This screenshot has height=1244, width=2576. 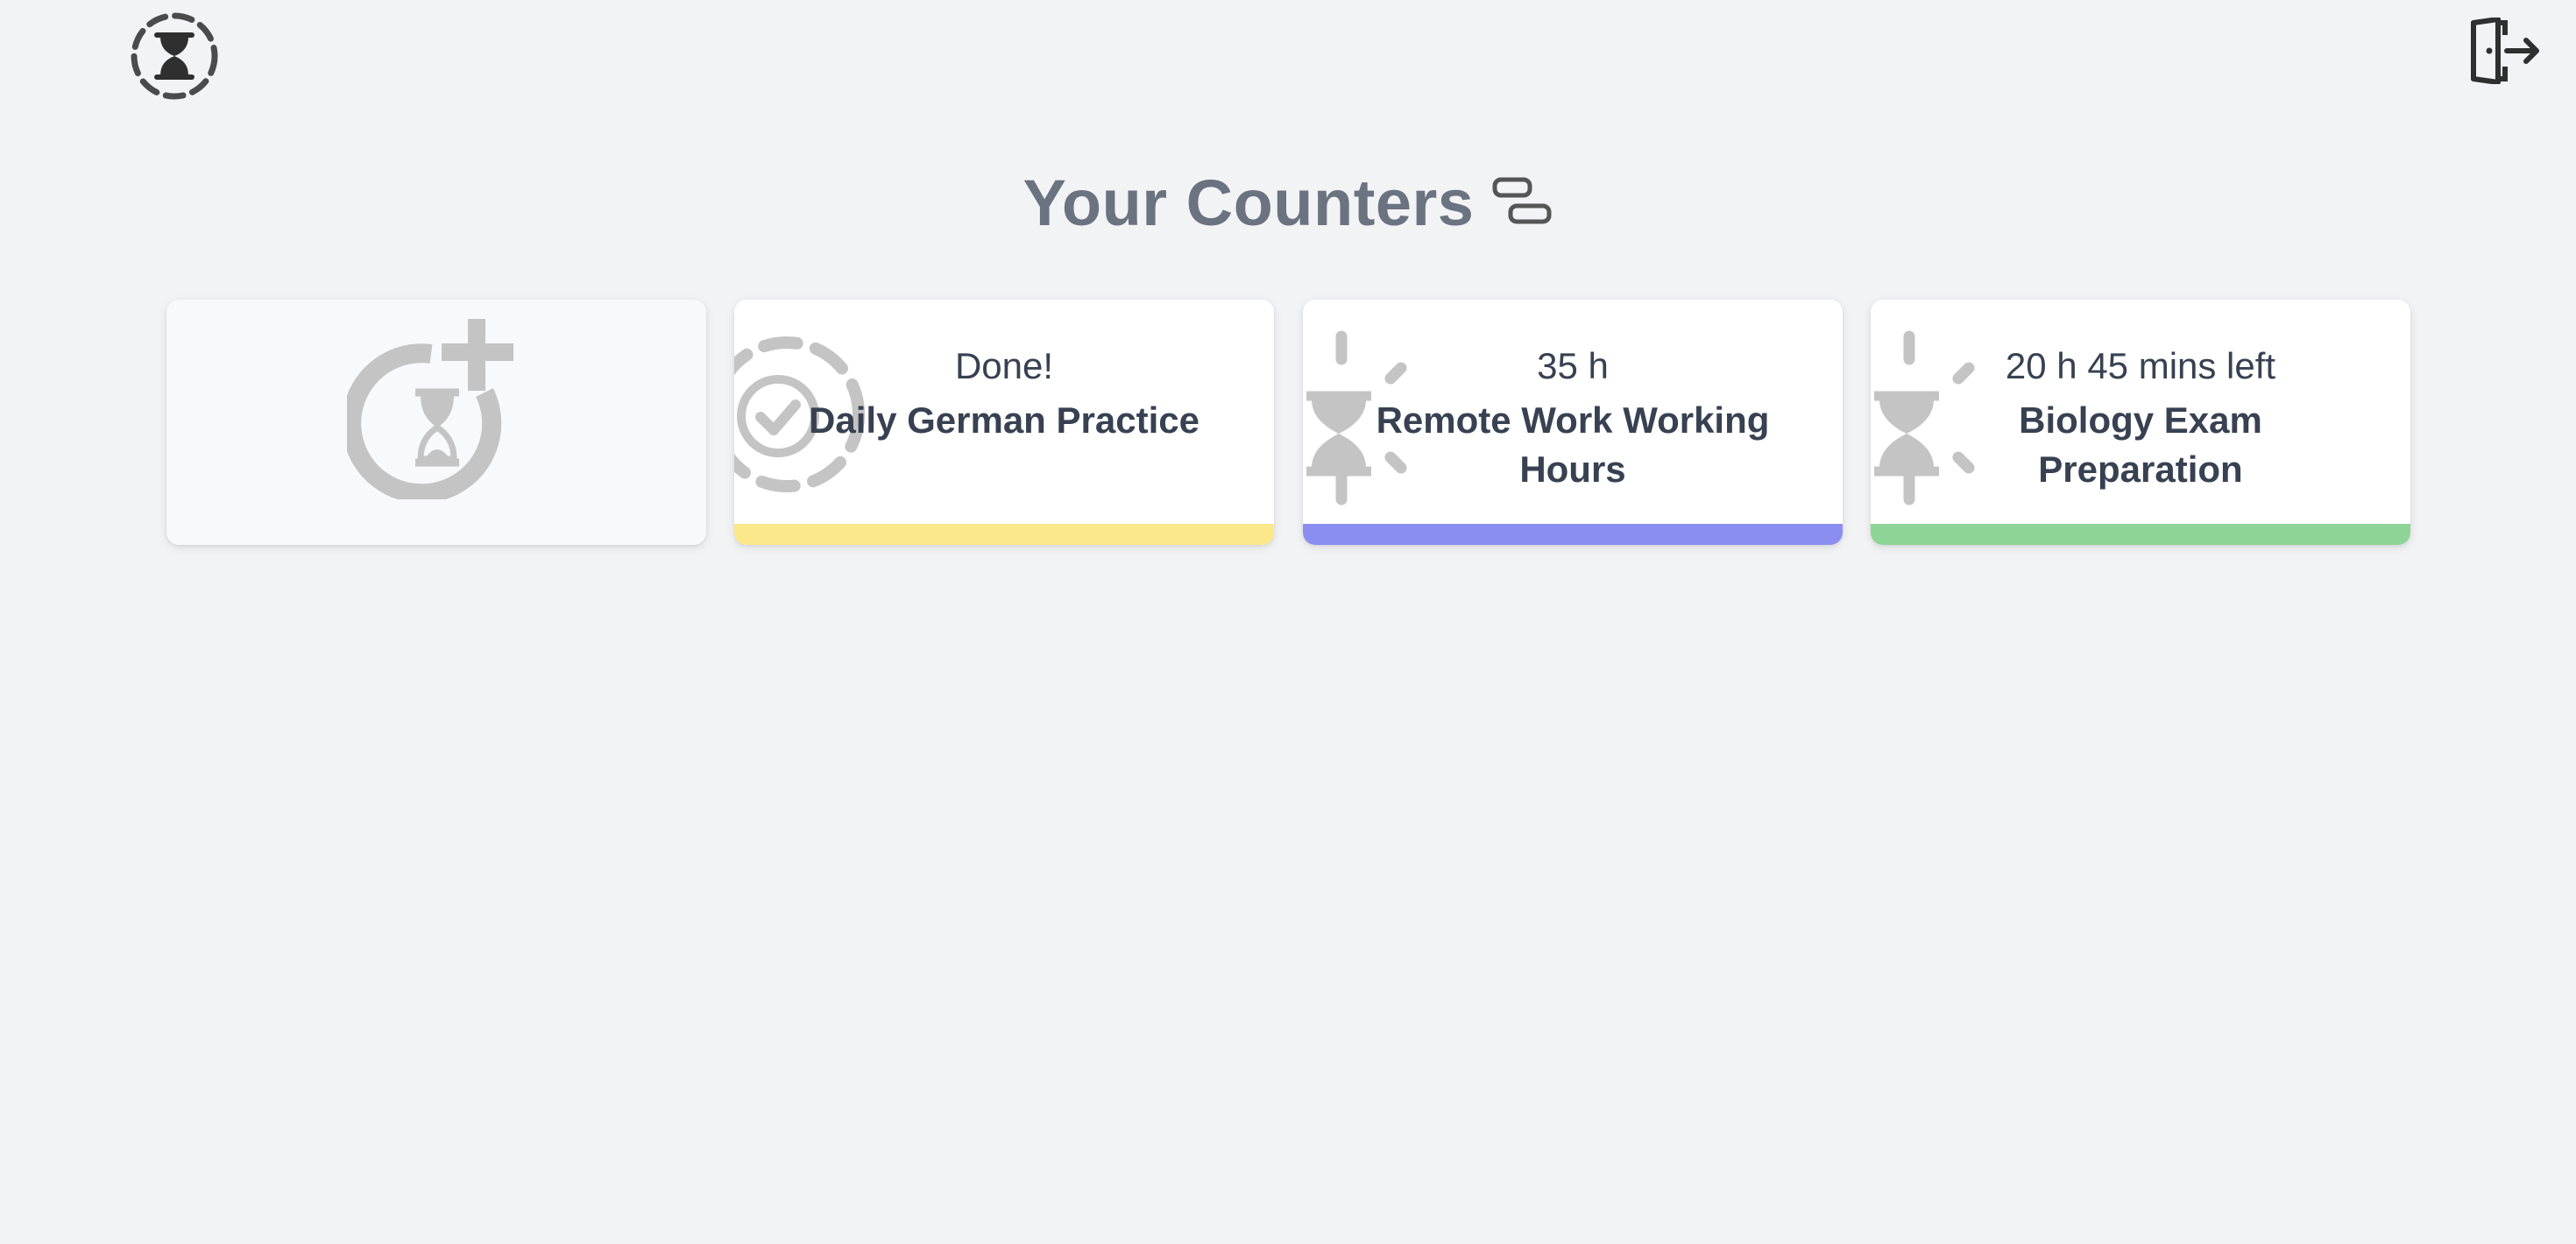 I want to click on counter-card: Done! Daily German Practice, so click(x=1004, y=422).